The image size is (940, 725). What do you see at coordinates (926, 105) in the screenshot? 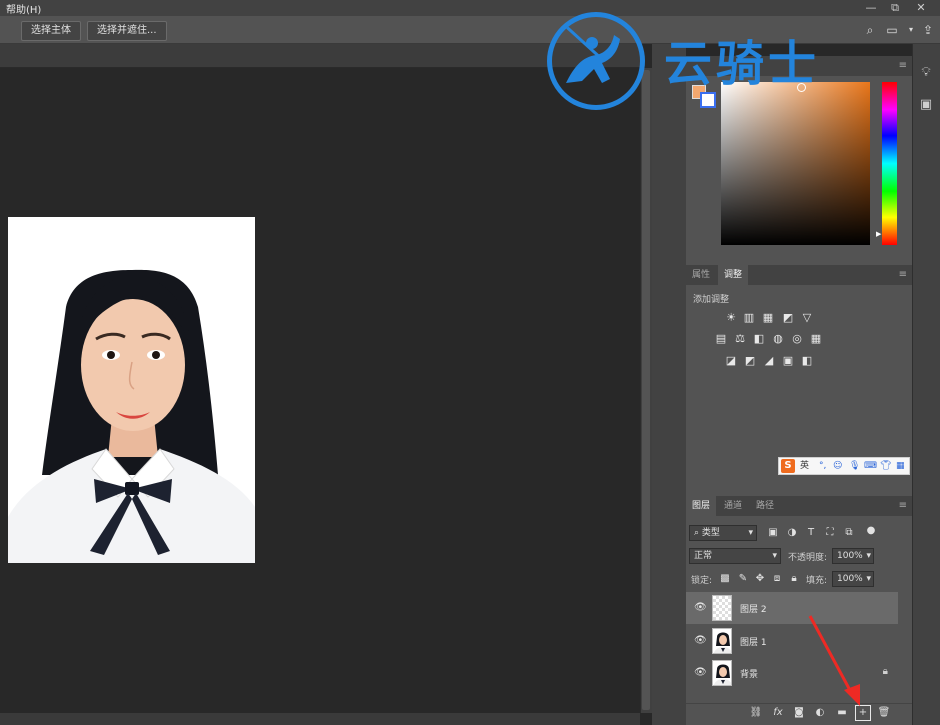
I see `libraries-icon: ▣` at bounding box center [926, 105].